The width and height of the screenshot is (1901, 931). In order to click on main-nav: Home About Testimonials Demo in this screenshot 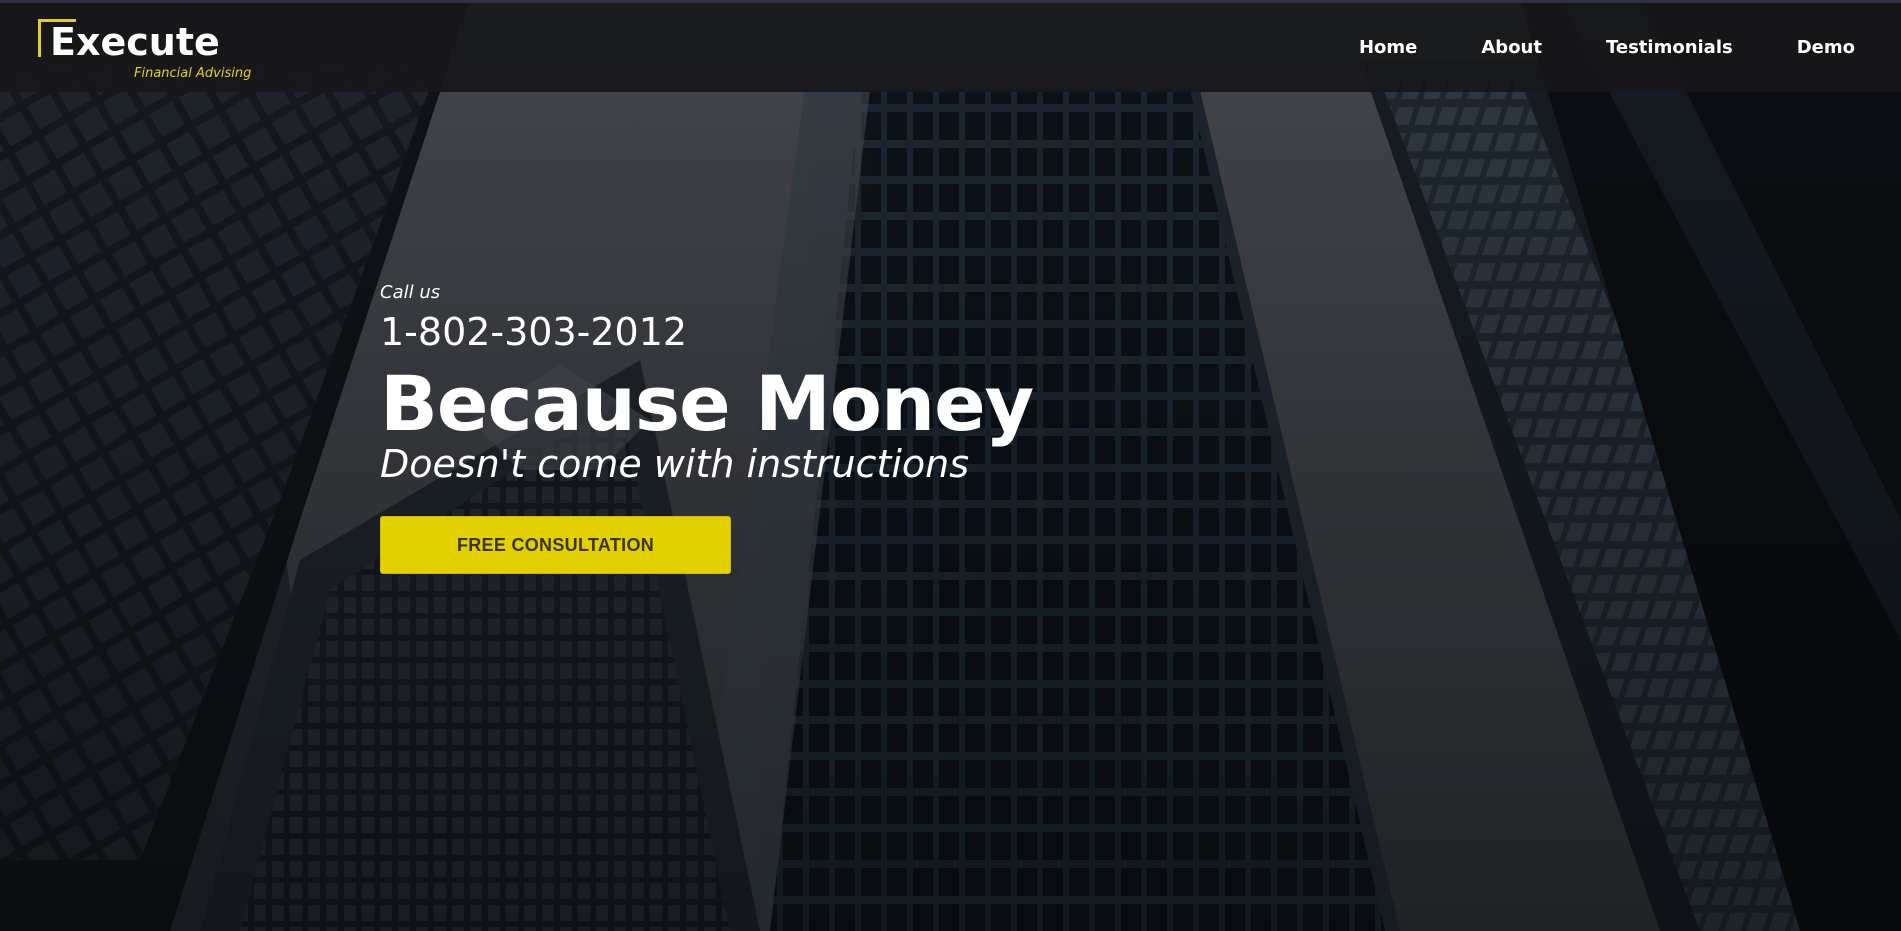, I will do `click(1607, 49)`.